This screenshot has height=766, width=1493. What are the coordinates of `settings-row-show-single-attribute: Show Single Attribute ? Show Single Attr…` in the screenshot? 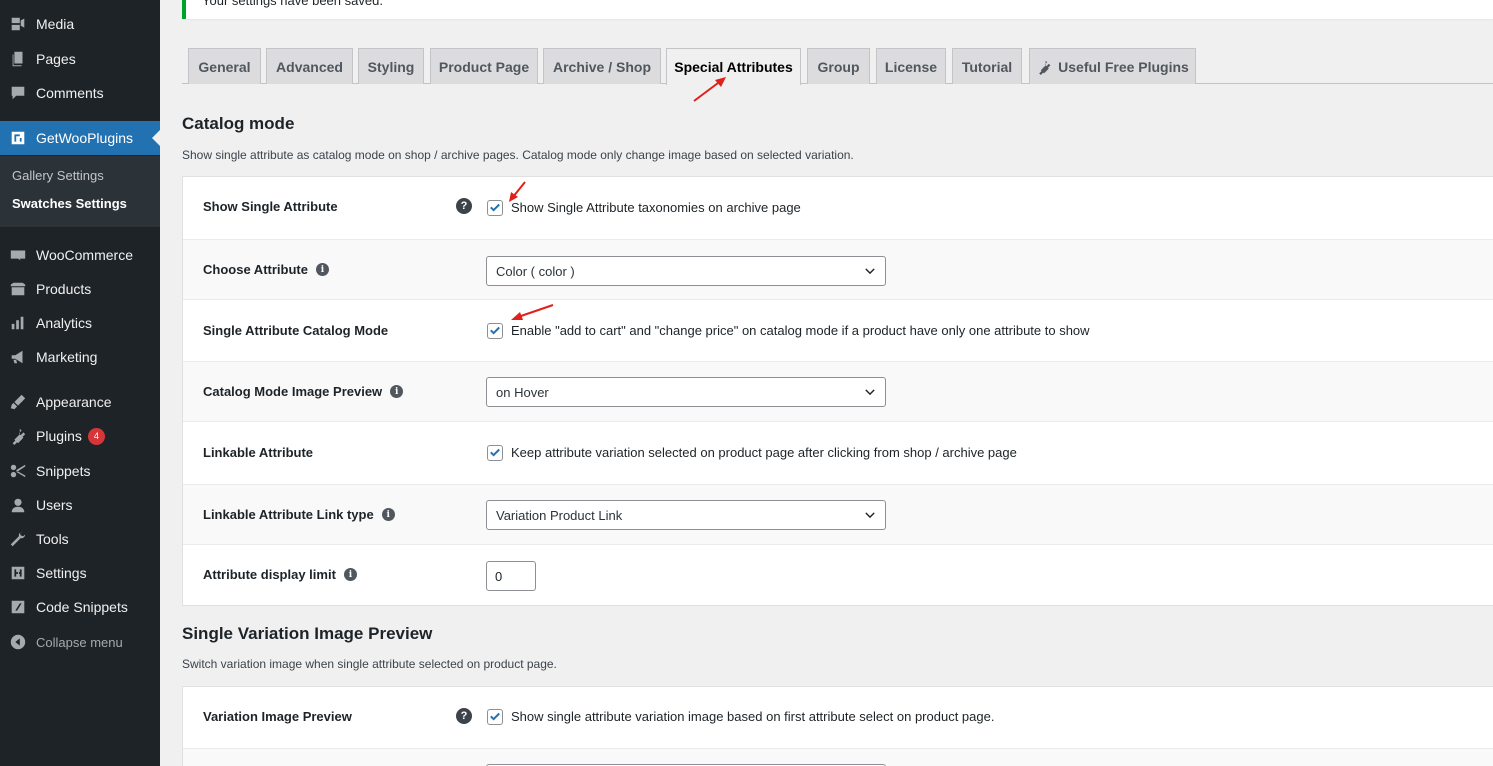 It's located at (838, 208).